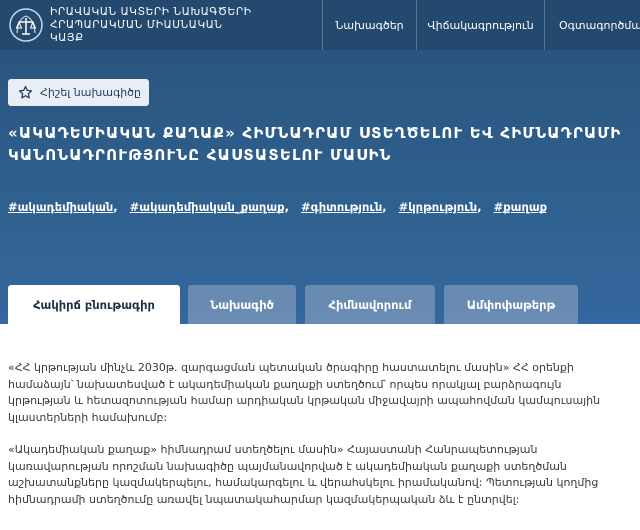 Image resolution: width=640 pixels, height=530 pixels. What do you see at coordinates (151, 12) in the screenshot?
I see `site-name-line-1: ԻՐԱՎԱԿԱՆ ԱԿՏԵՐԻ ՆԱԽԱԳԾԵՐԻ` at bounding box center [151, 12].